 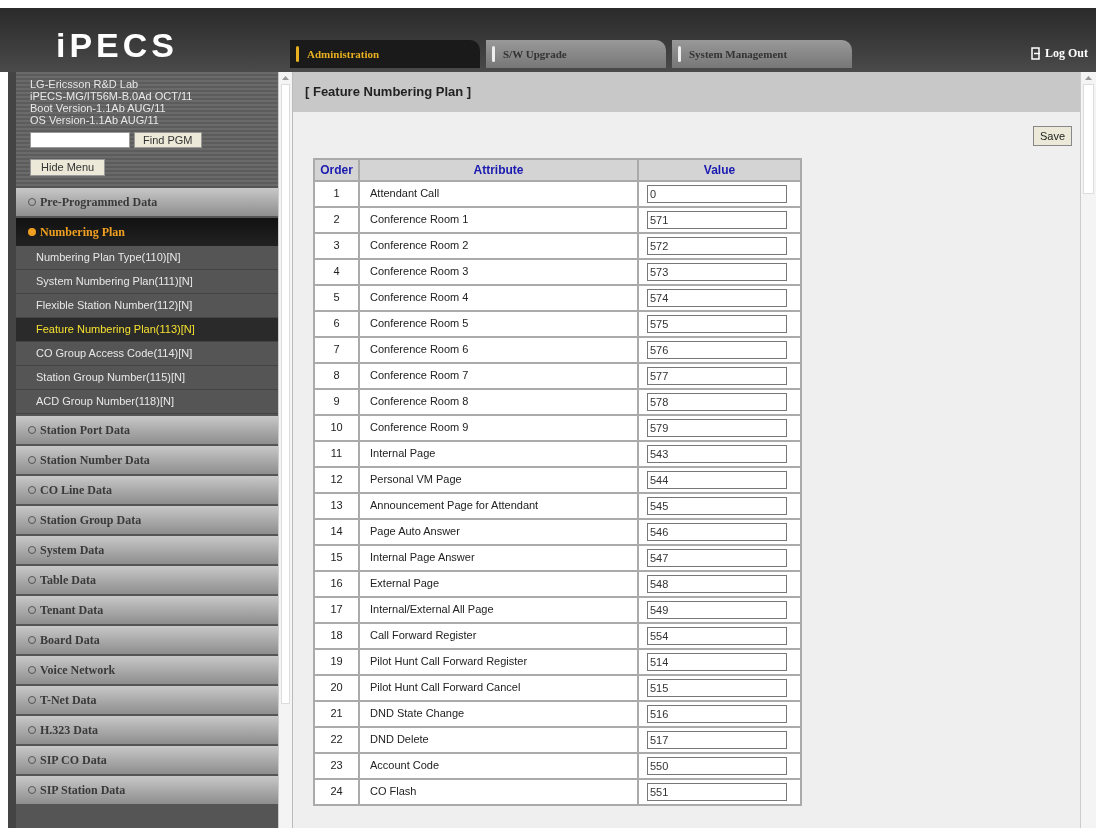 I want to click on value-field: 517, so click(x=717, y=740).